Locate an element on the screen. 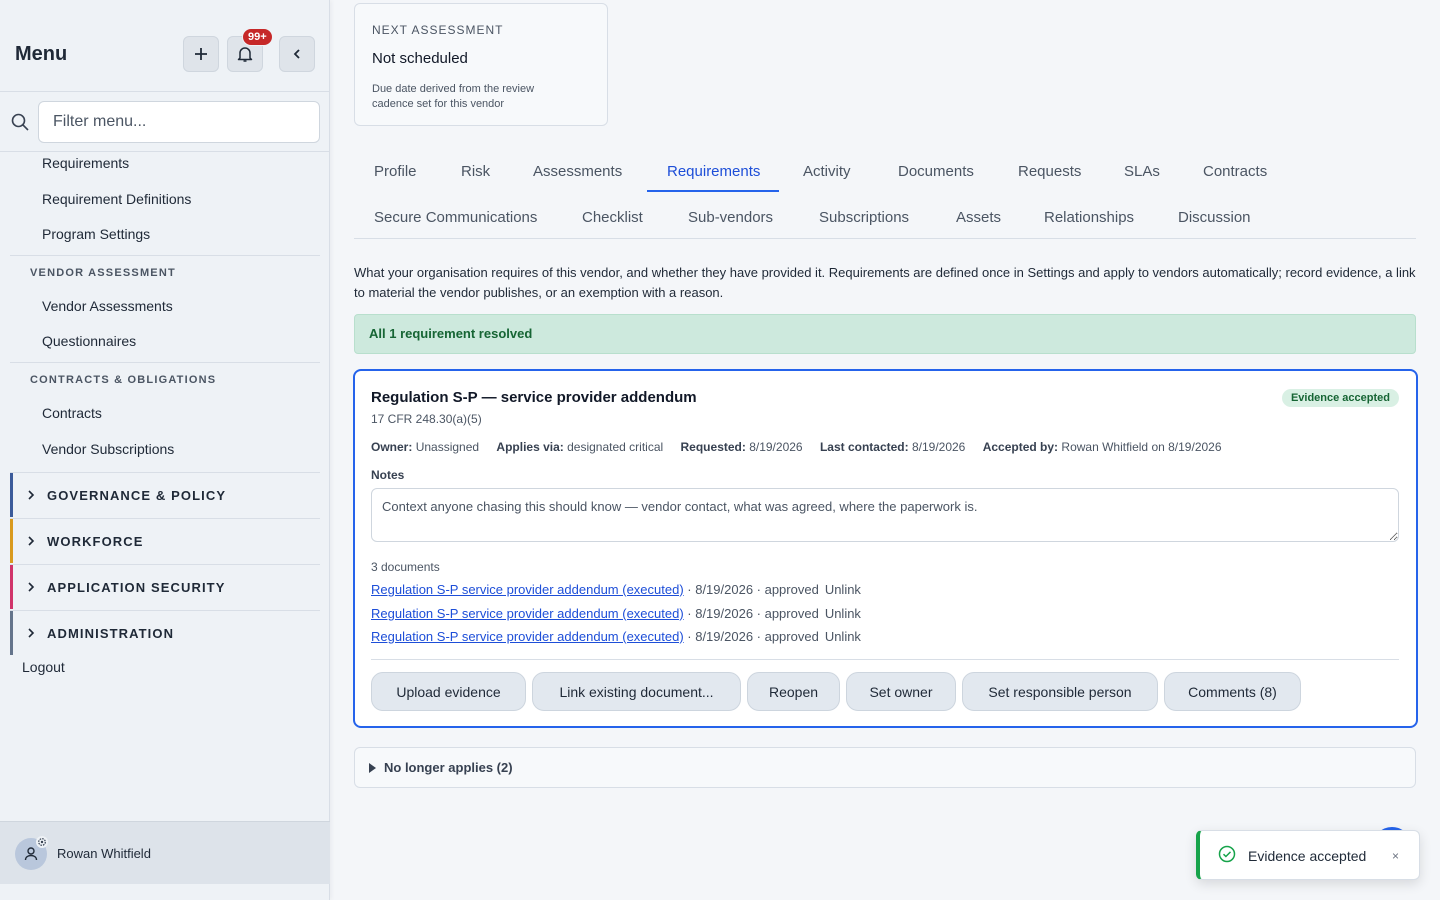 The width and height of the screenshot is (1440, 900). disclosure-triangle-icon is located at coordinates (372, 768).